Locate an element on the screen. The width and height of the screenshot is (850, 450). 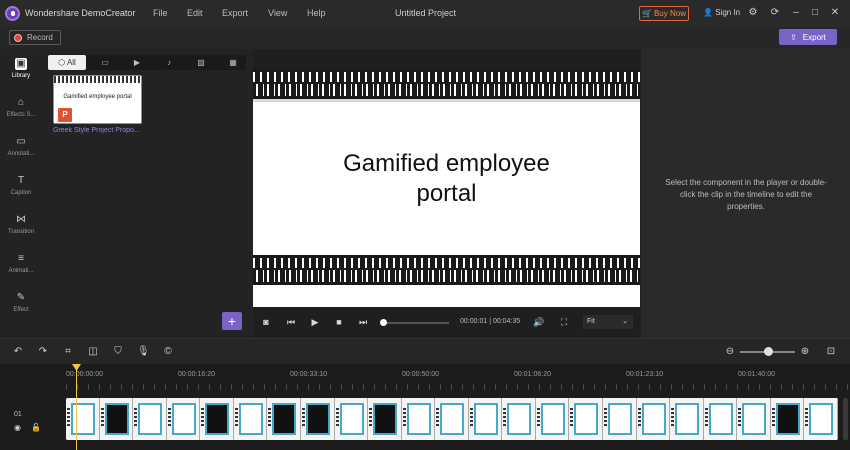
caption-icon: T is located at coordinates (21, 180).